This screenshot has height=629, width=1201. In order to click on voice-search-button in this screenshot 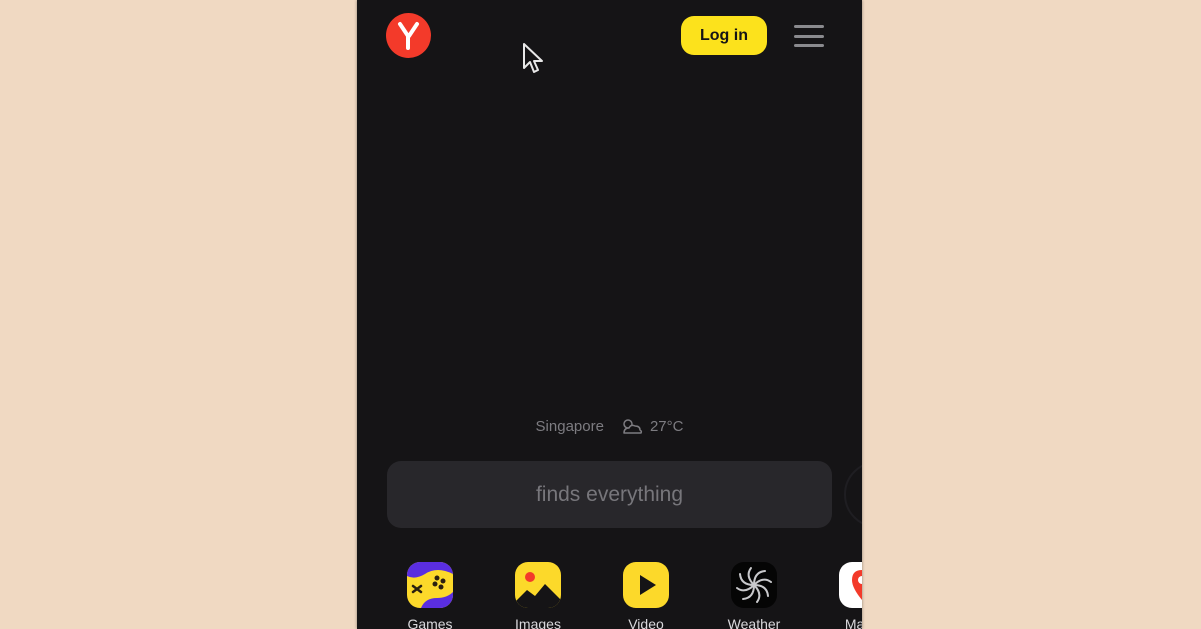, I will do `click(853, 494)`.